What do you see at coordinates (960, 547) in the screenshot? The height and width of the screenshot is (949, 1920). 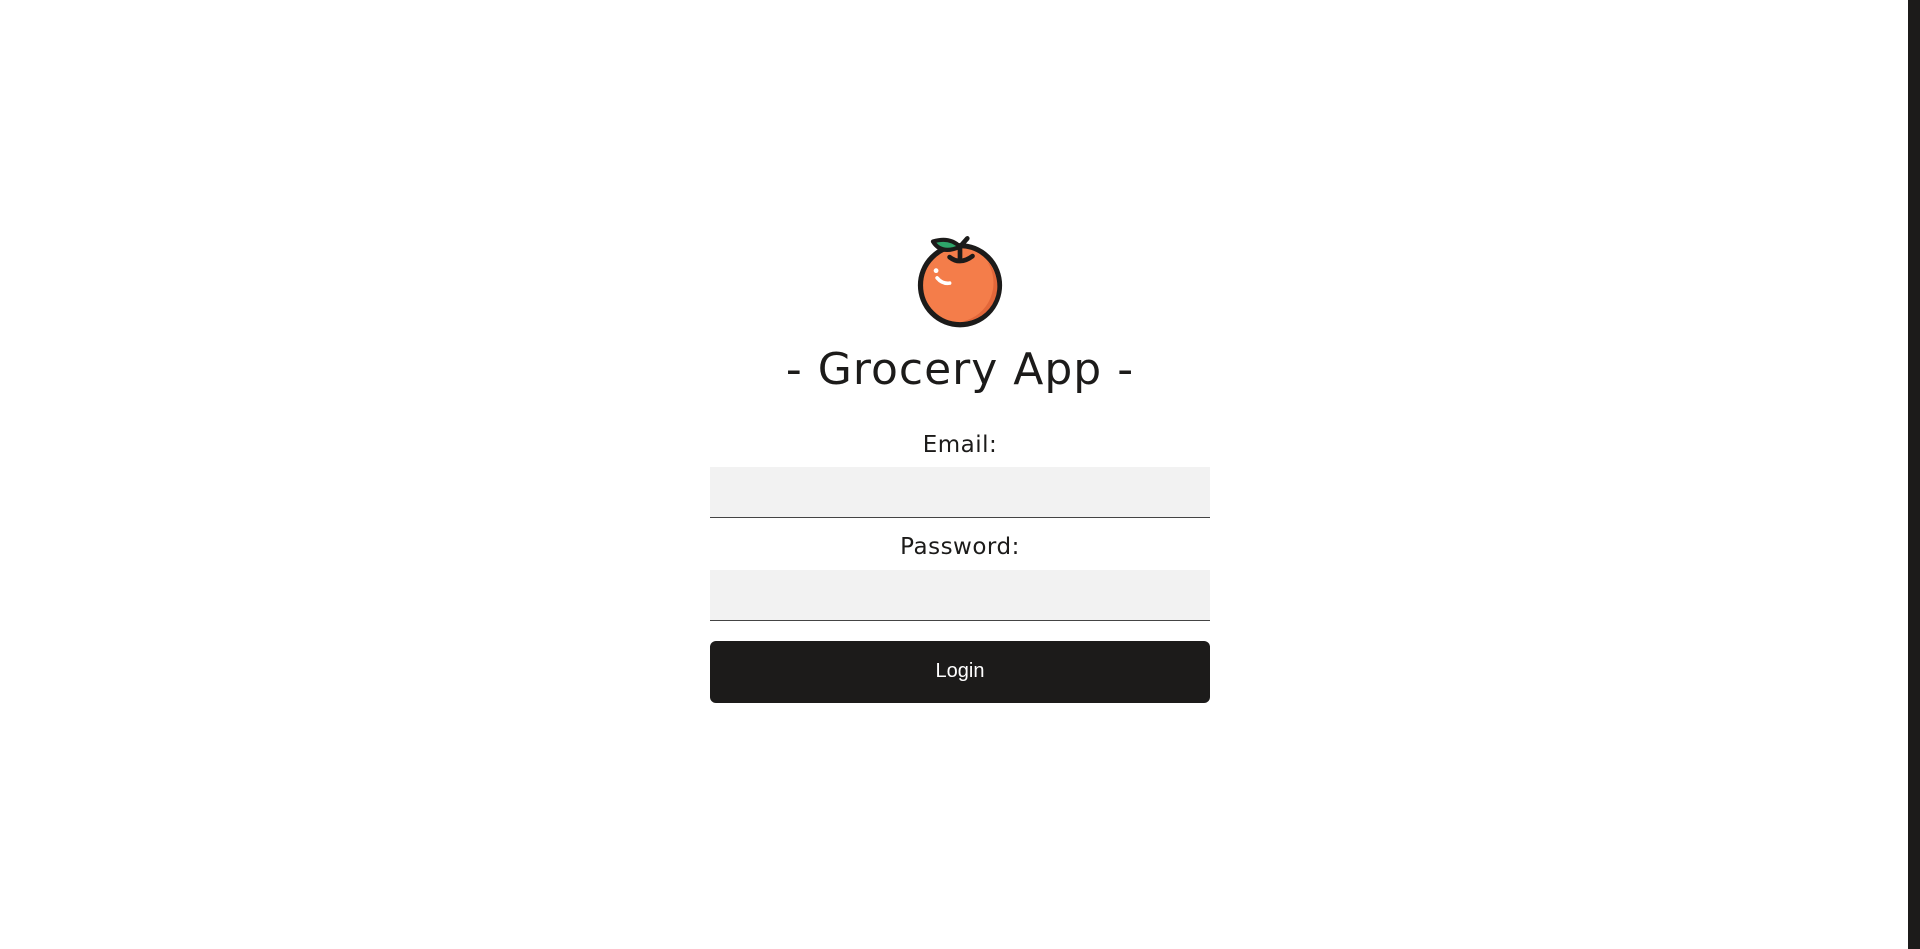 I see `password-label: Password:` at bounding box center [960, 547].